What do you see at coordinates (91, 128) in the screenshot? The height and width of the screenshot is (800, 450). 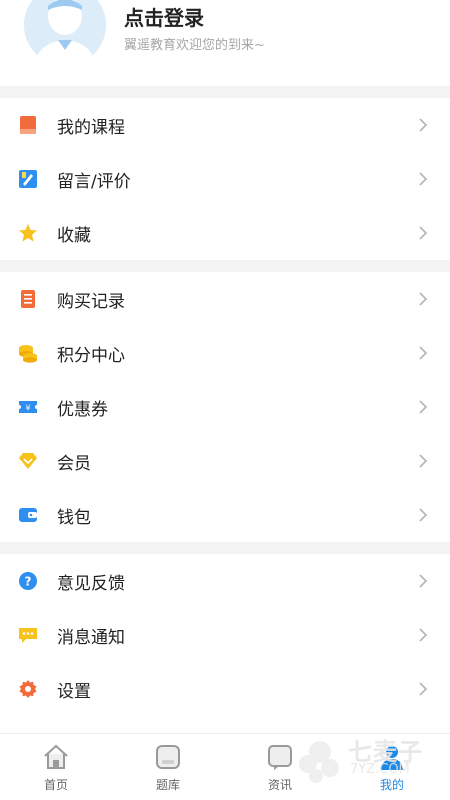 I see `menu-item-label: 我的课程` at bounding box center [91, 128].